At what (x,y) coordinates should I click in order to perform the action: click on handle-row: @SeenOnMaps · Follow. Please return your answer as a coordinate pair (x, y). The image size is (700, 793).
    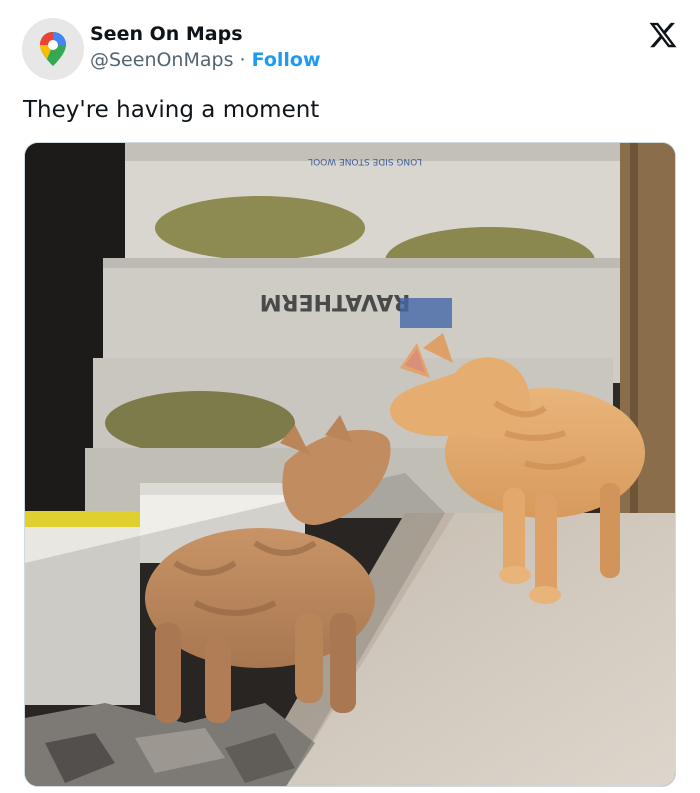
    Looking at the image, I should click on (205, 60).